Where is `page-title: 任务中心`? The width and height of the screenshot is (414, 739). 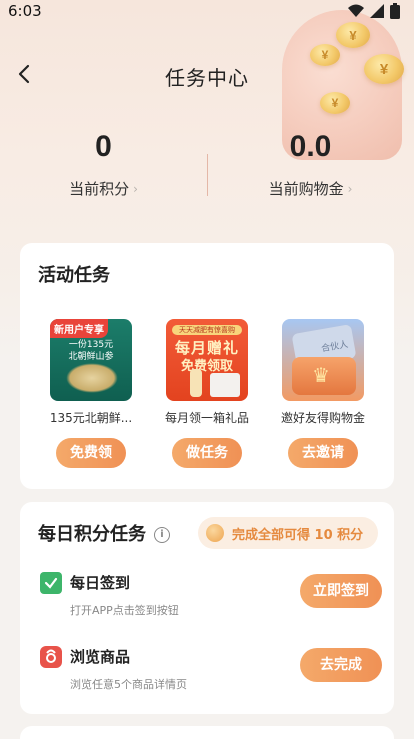 page-title: 任务中心 is located at coordinates (207, 78).